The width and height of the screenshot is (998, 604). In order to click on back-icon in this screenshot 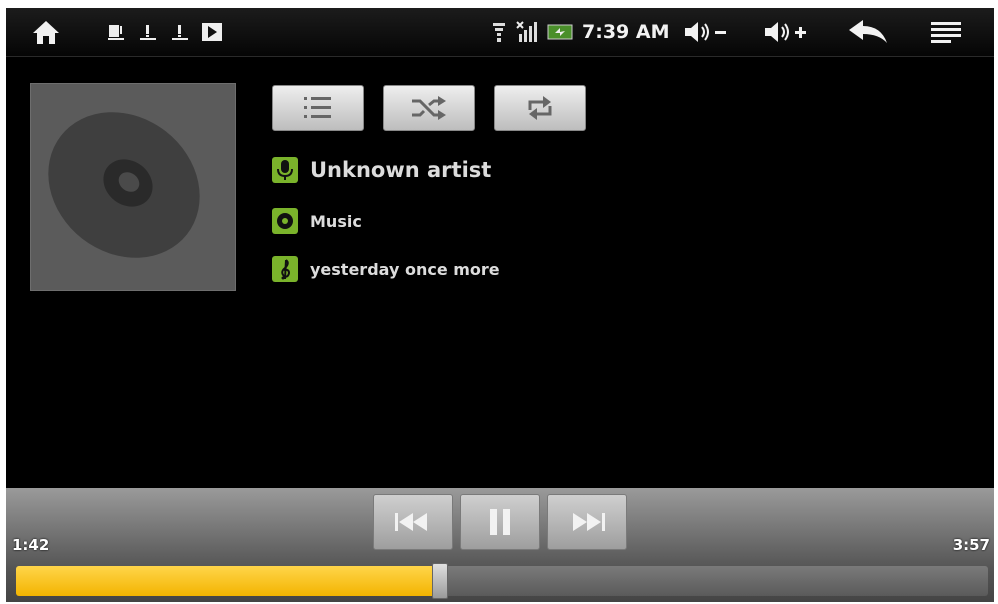, I will do `click(868, 31)`.